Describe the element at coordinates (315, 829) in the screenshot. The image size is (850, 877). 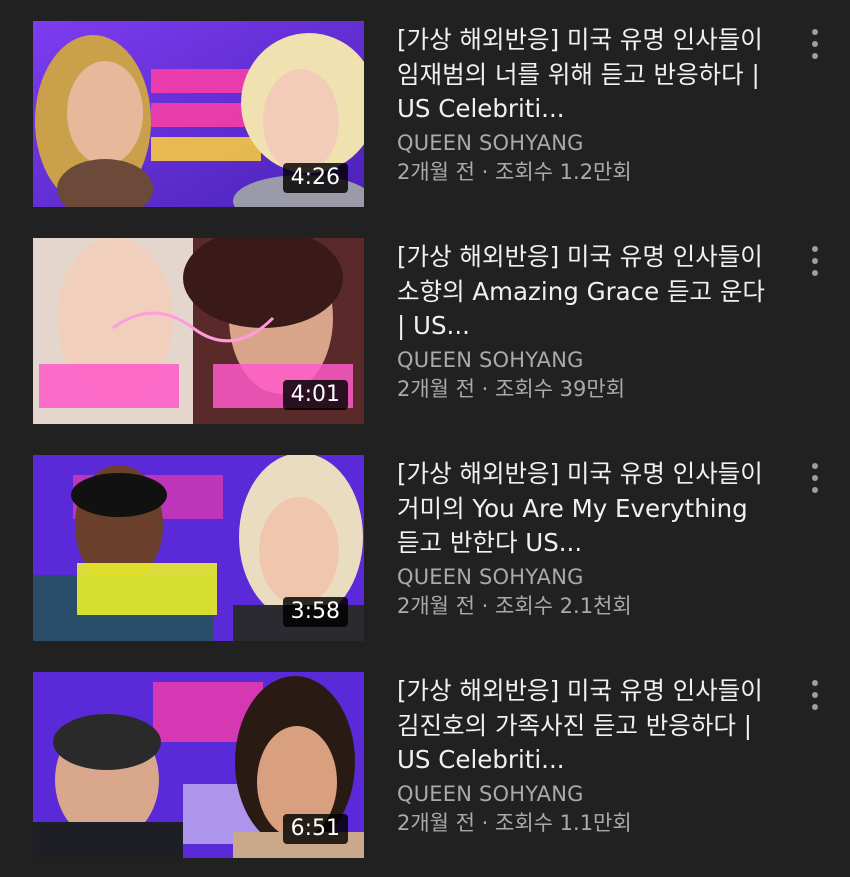
I see `video-duration: 6:51` at that location.